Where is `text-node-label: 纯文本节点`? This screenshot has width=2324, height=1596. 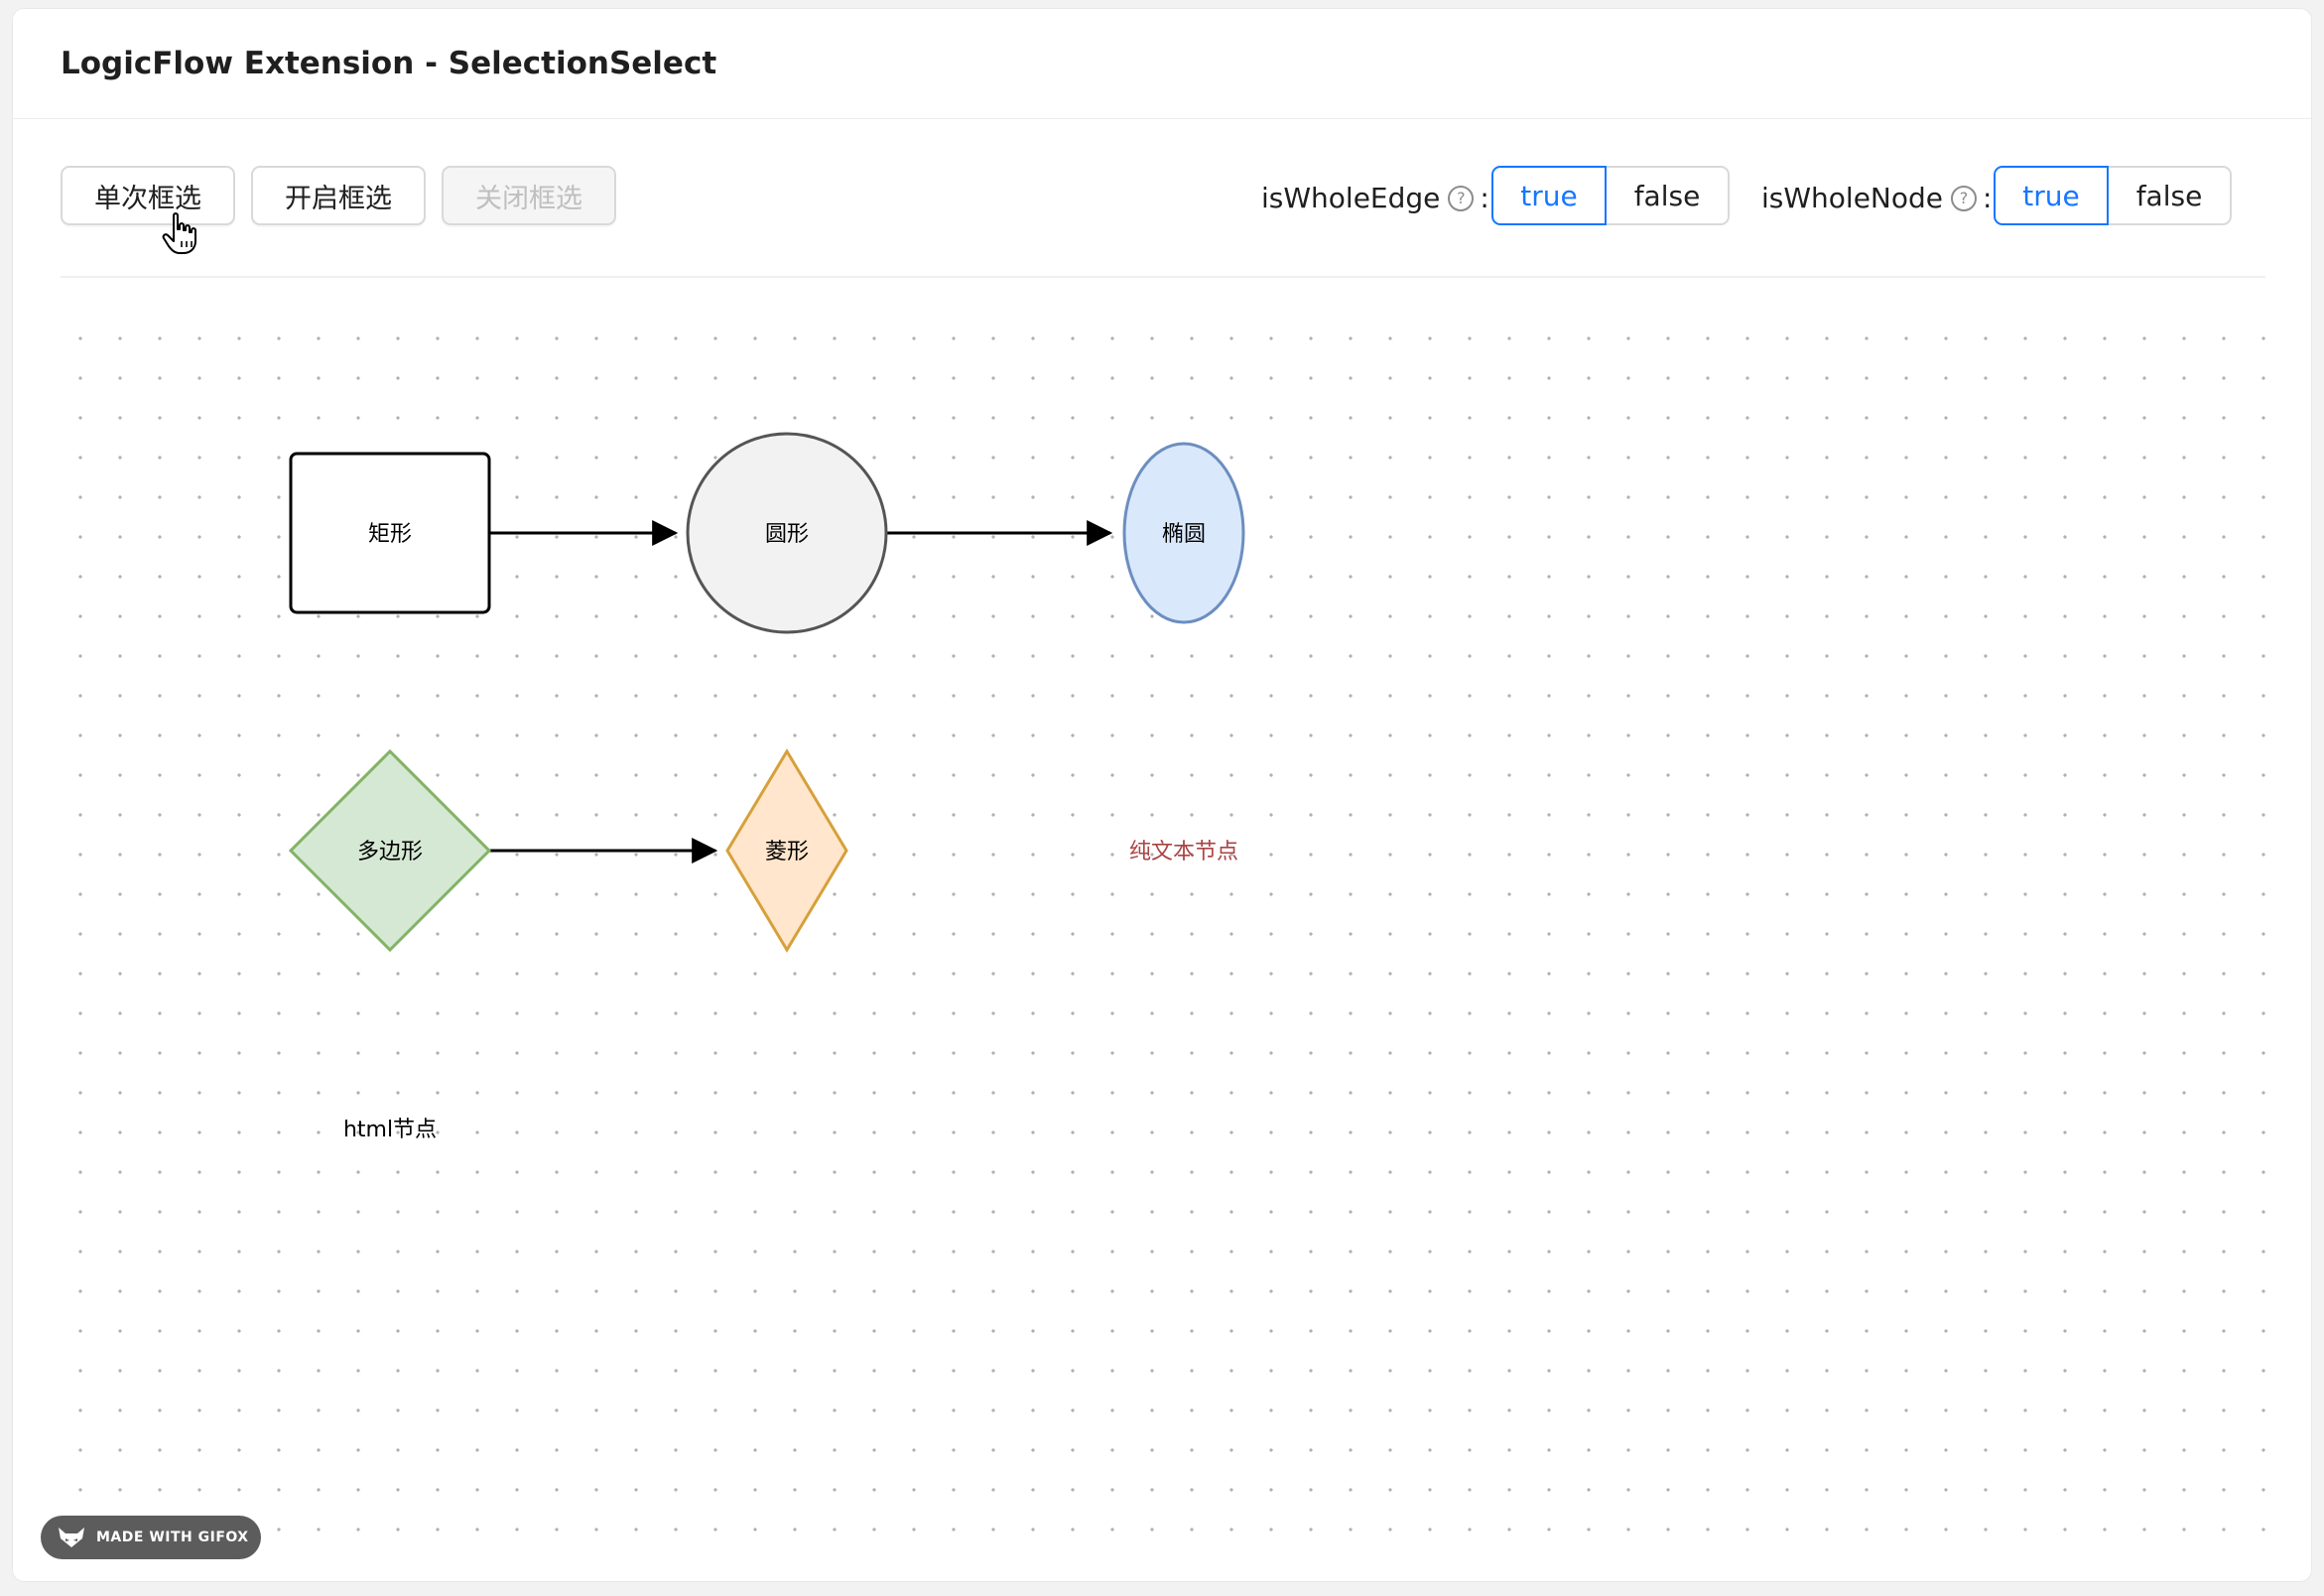
text-node-label: 纯文本节点 is located at coordinates (1183, 852).